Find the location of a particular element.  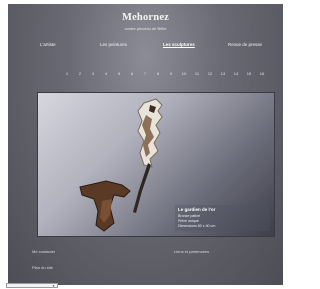

caption-line: Dimensions 60 x 40 cm is located at coordinates (197, 226).